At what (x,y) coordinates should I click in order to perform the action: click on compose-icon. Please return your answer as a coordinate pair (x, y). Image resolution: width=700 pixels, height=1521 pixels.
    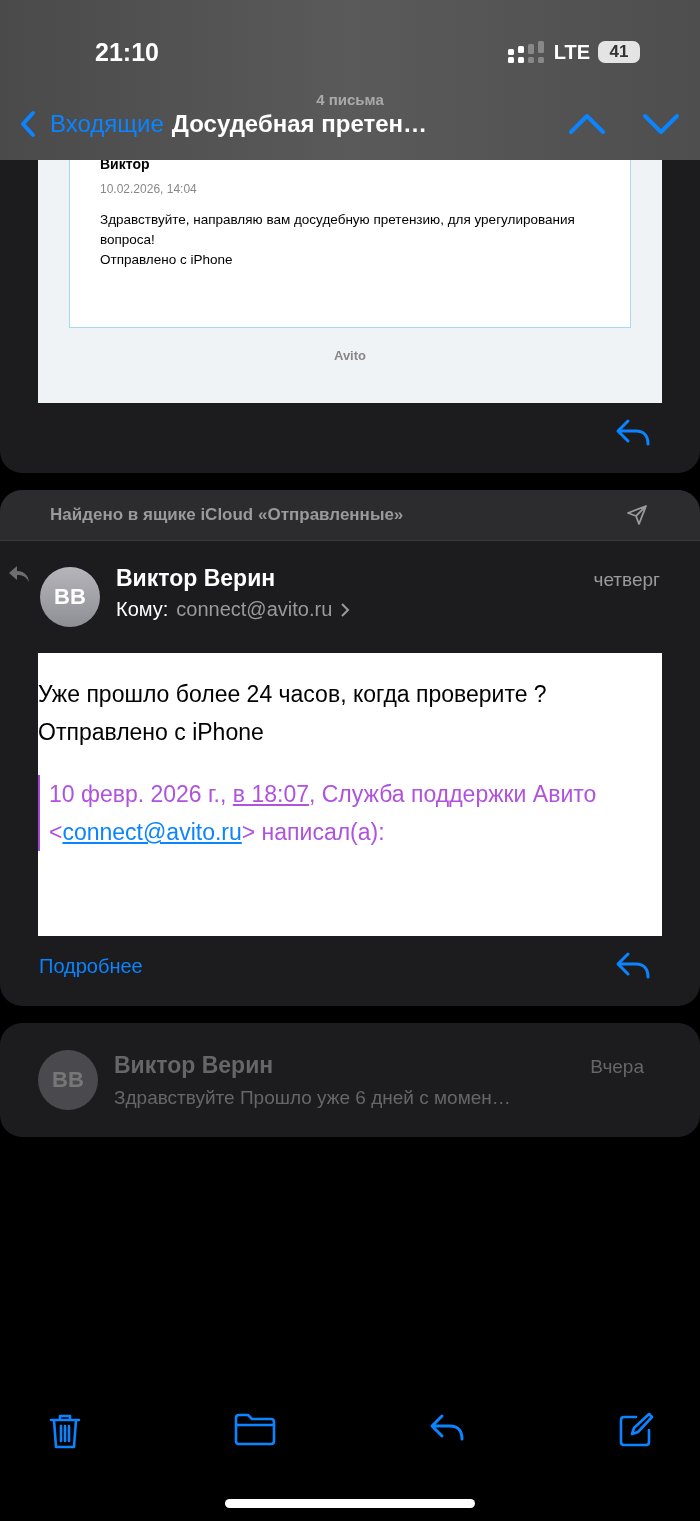
    Looking at the image, I should click on (636, 1430).